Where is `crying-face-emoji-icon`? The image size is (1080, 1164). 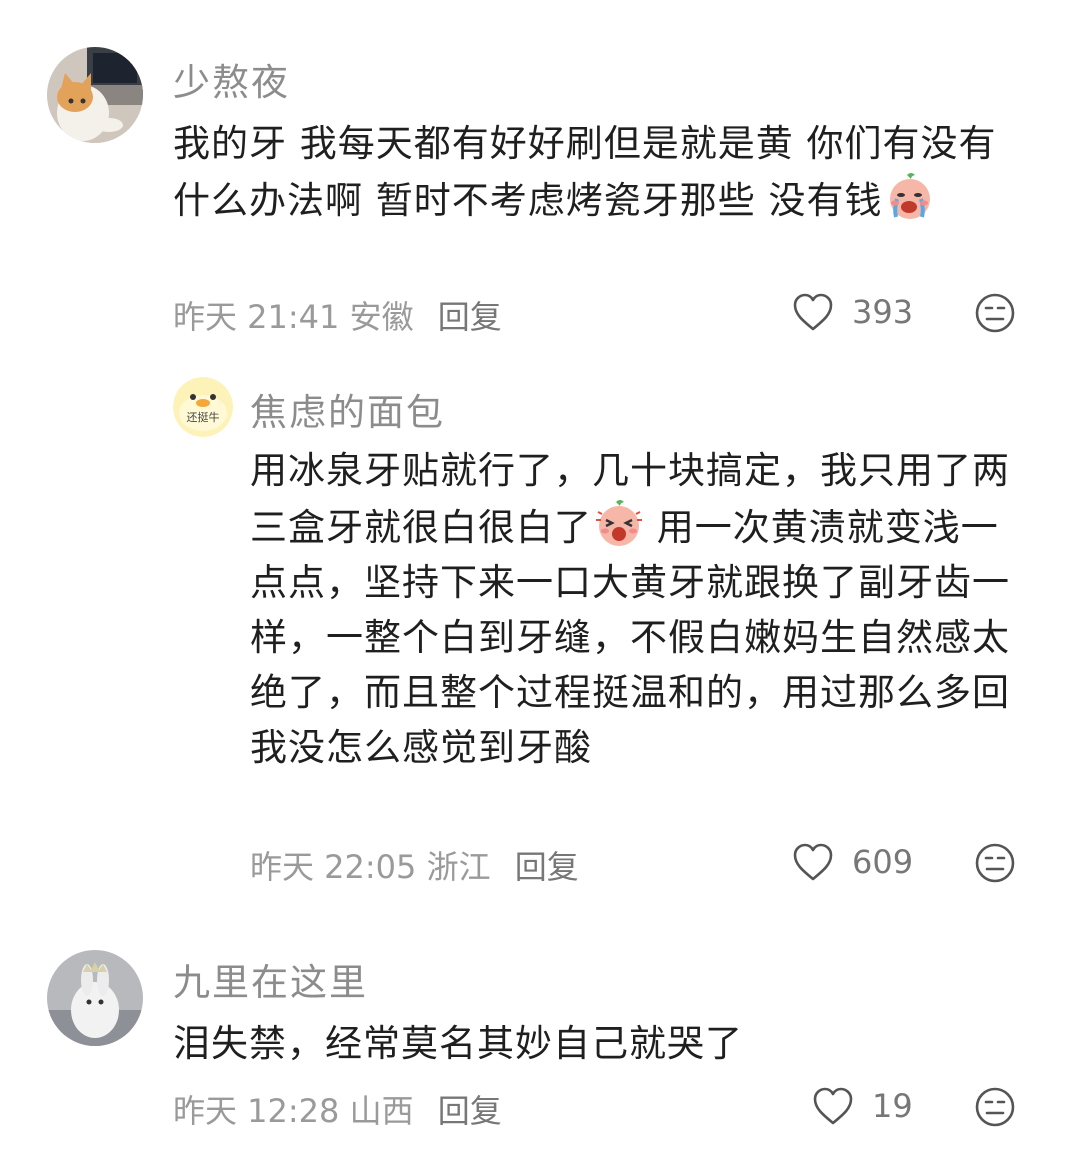
crying-face-emoji-icon is located at coordinates (909, 196).